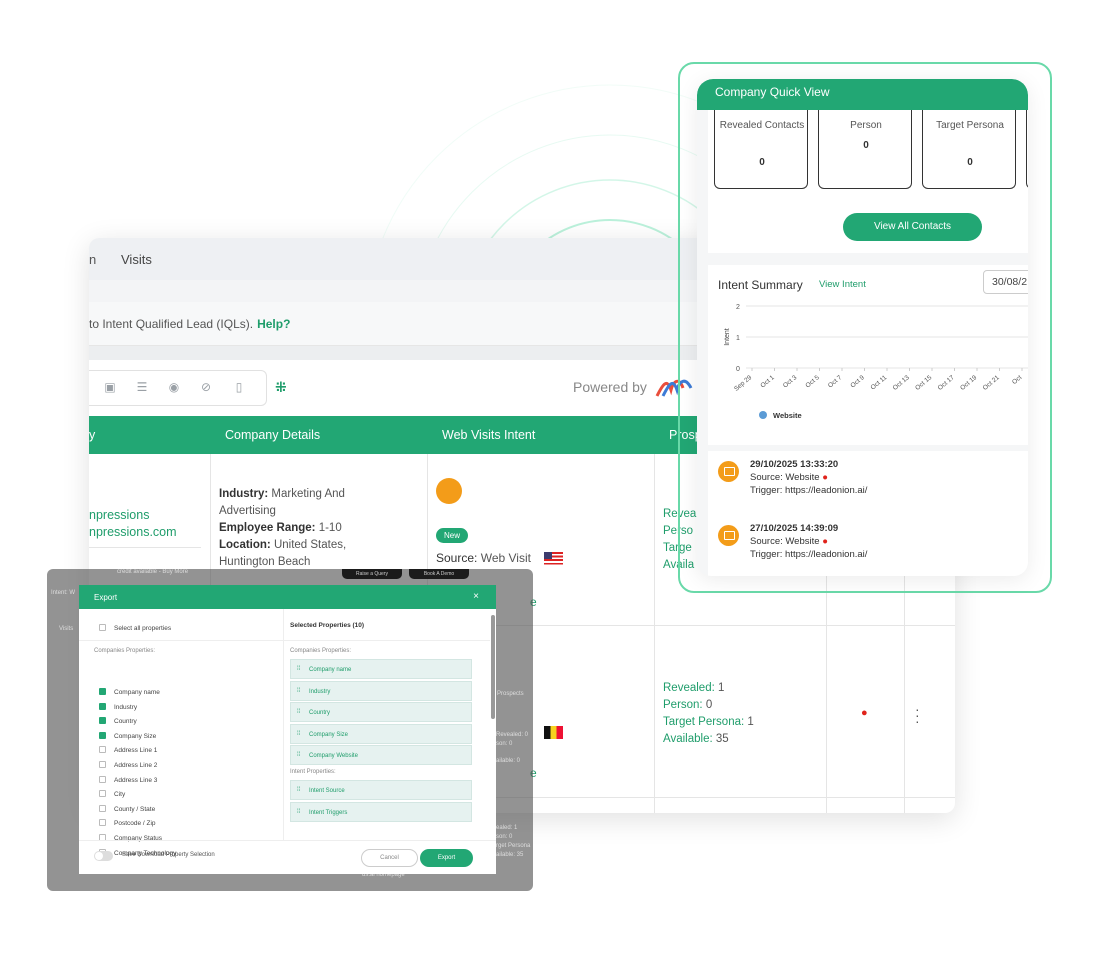 Image resolution: width=1100 pixels, height=960 pixels. Describe the element at coordinates (1005, 282) in the screenshot. I see `date-range-input: 30/08/2` at that location.